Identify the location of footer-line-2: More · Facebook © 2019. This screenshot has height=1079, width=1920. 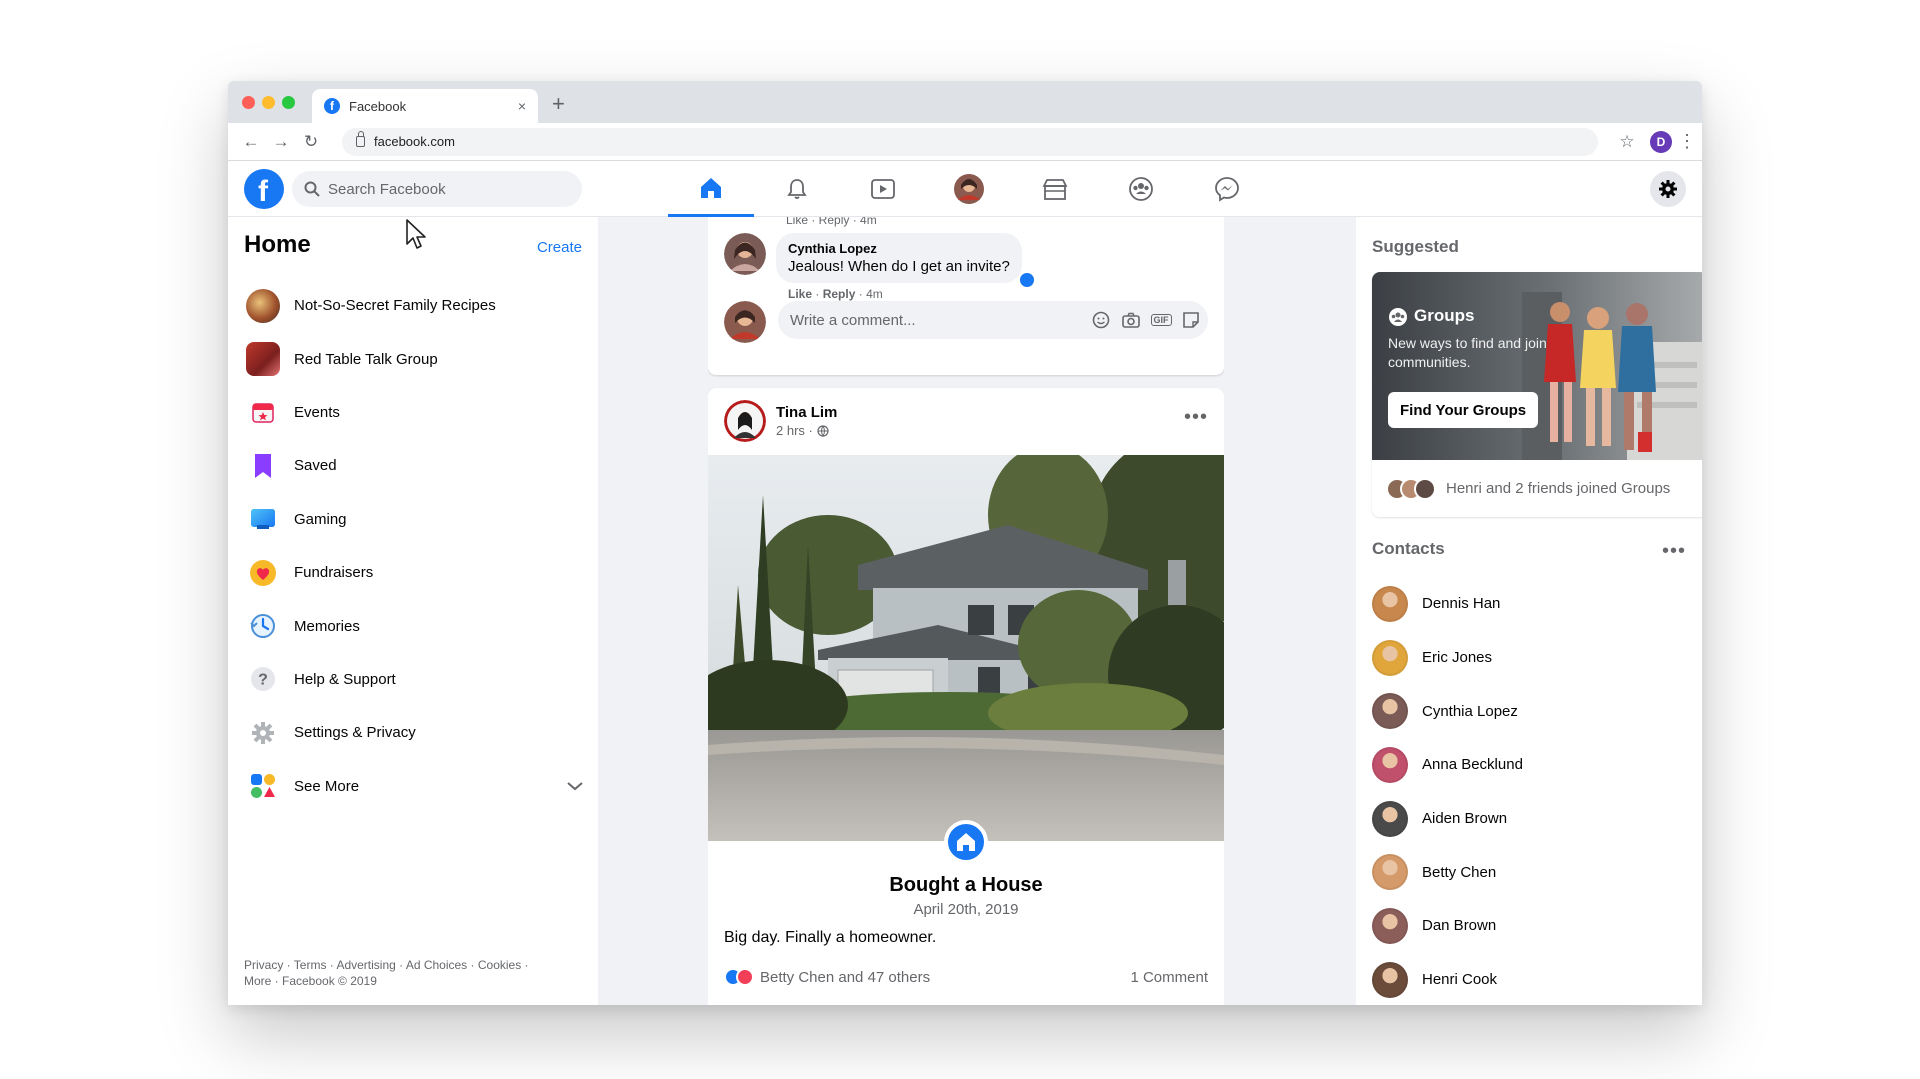
(414, 981).